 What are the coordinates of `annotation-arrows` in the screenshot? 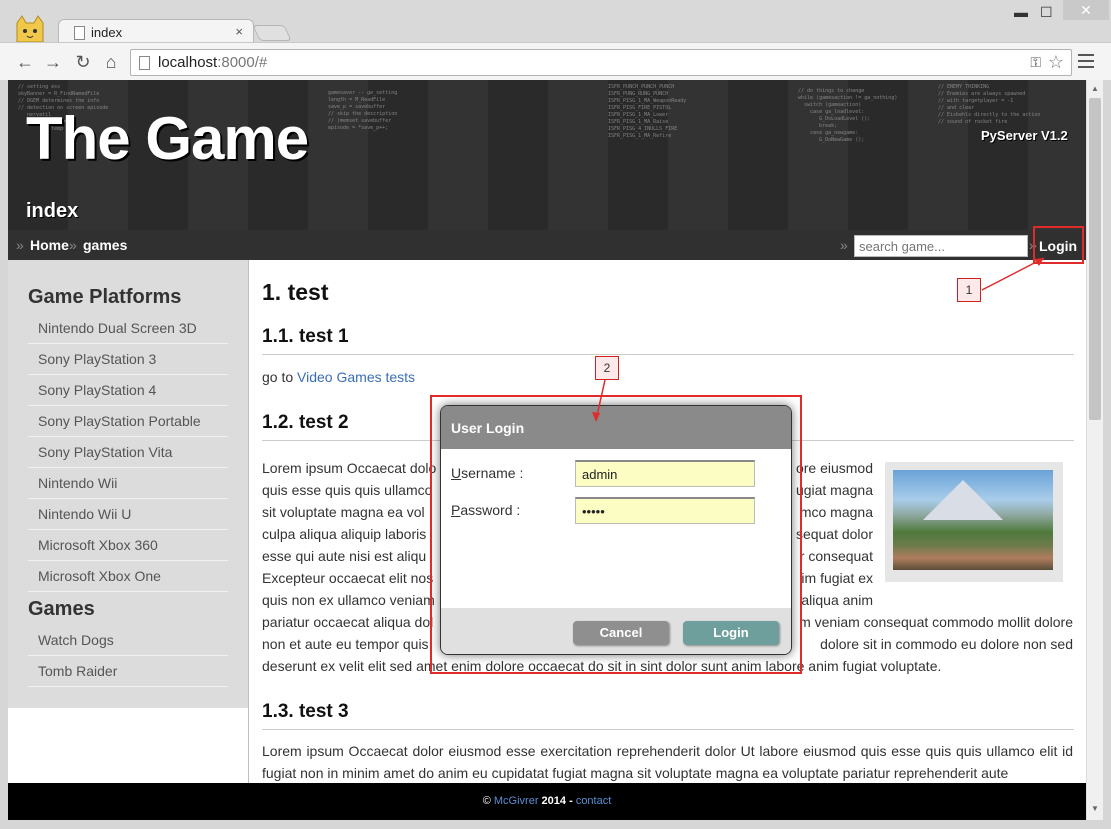 It's located at (818, 339).